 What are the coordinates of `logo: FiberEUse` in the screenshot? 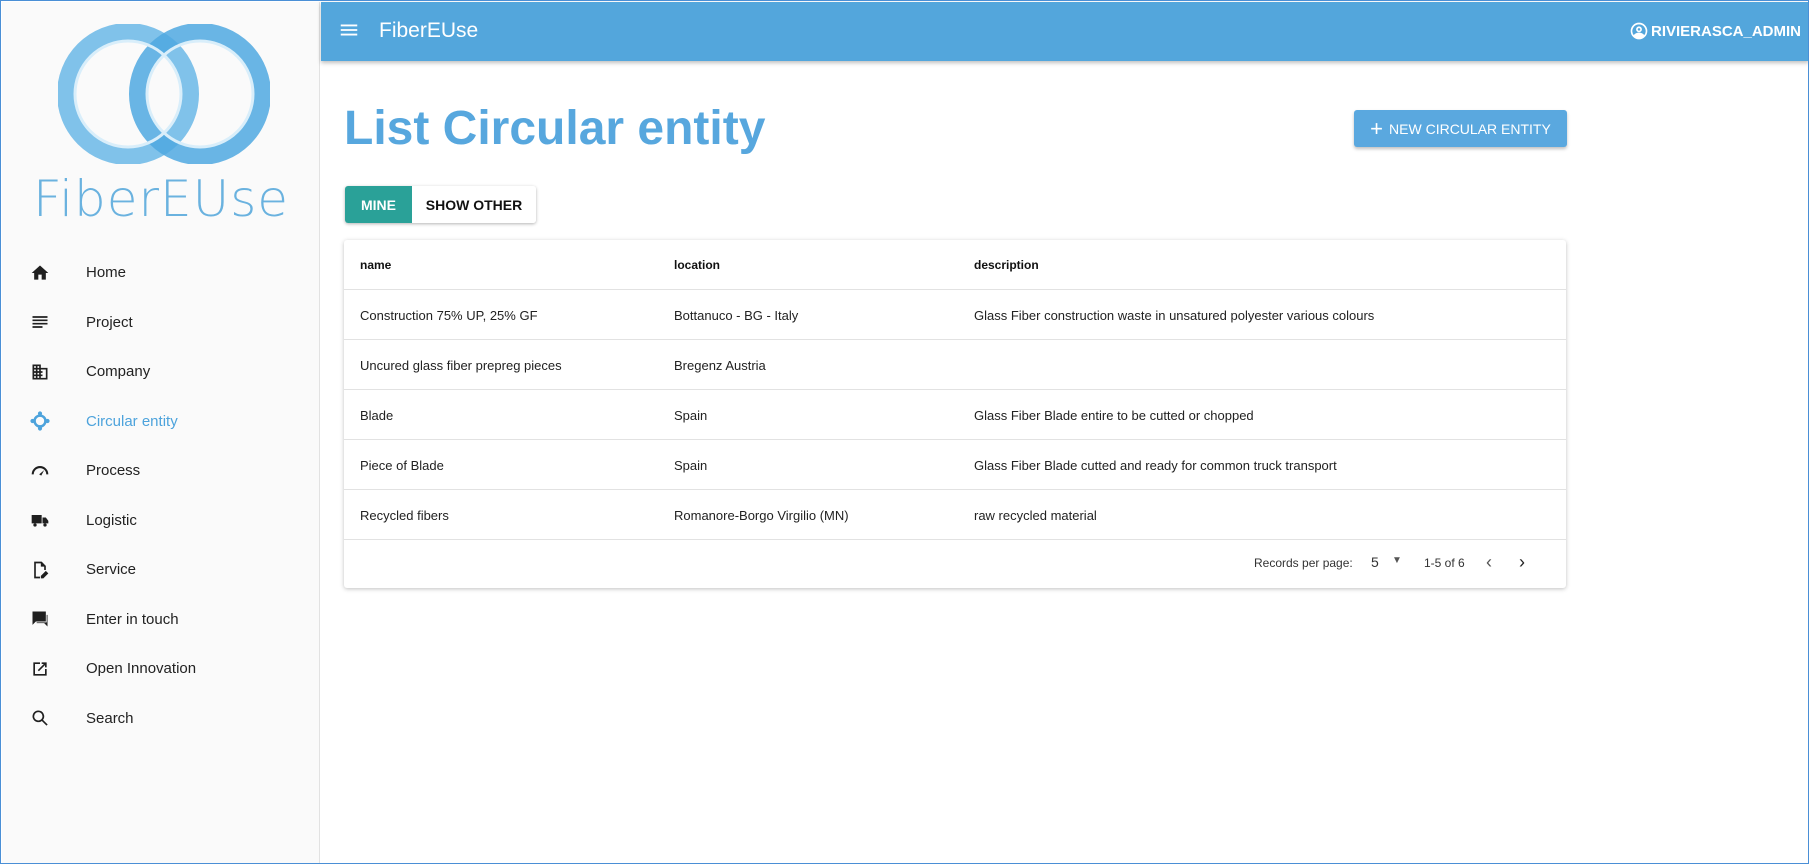 It's located at (161, 124).